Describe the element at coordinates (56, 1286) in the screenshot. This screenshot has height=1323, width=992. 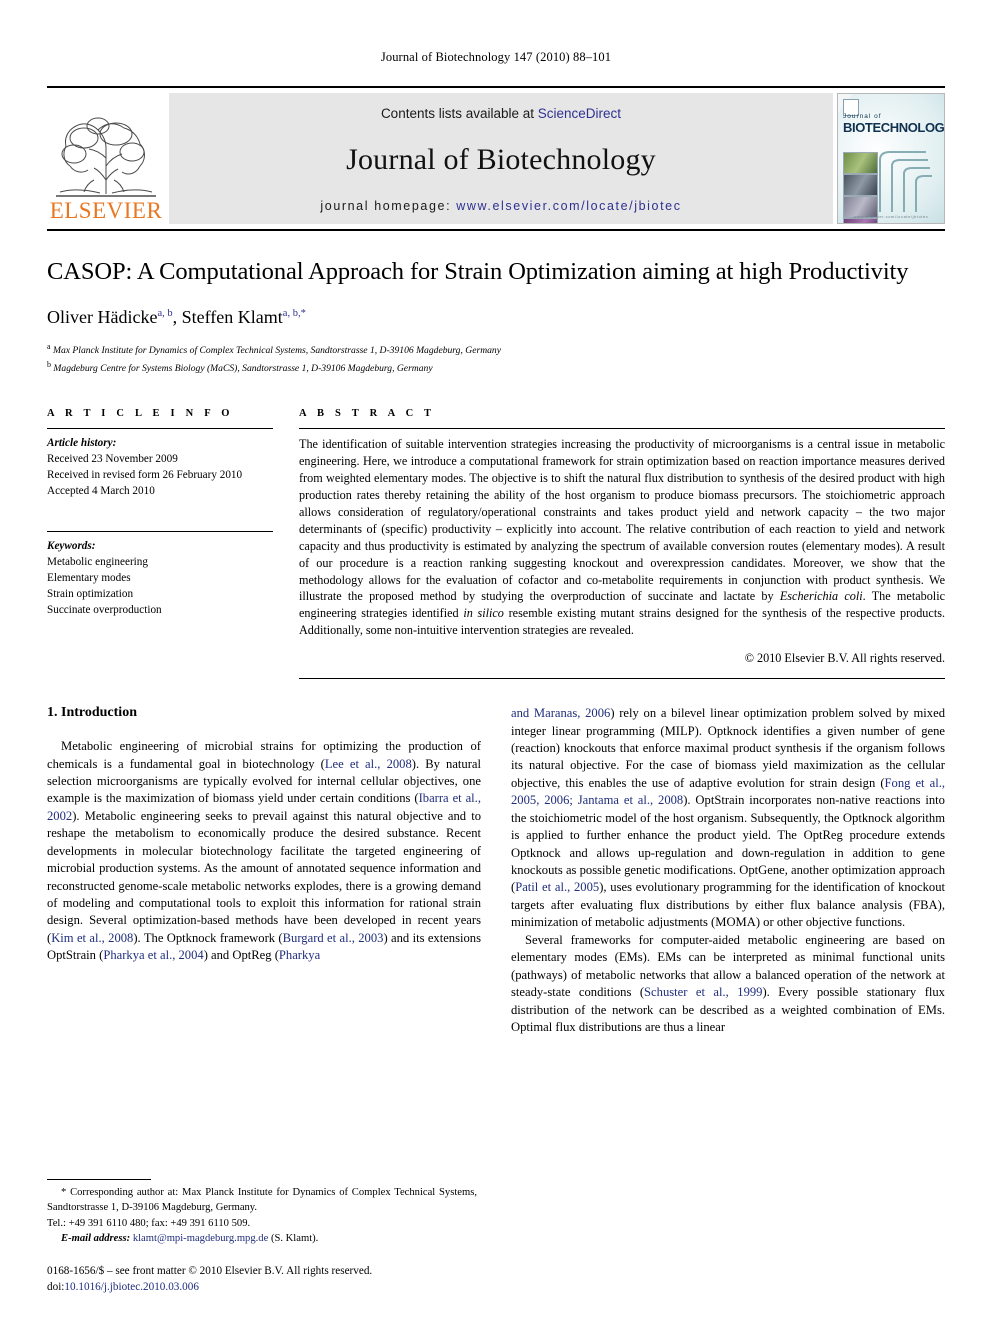
I see `doi-label: doi:` at that location.